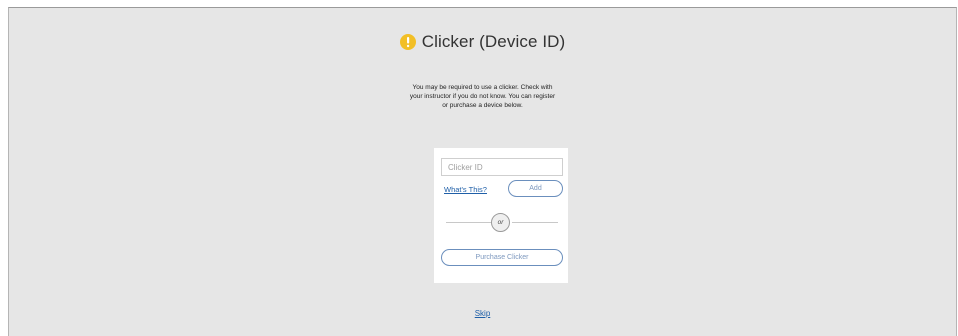 Image resolution: width=958 pixels, height=336 pixels. I want to click on title-group: Clicker (Device ID), so click(482, 42).